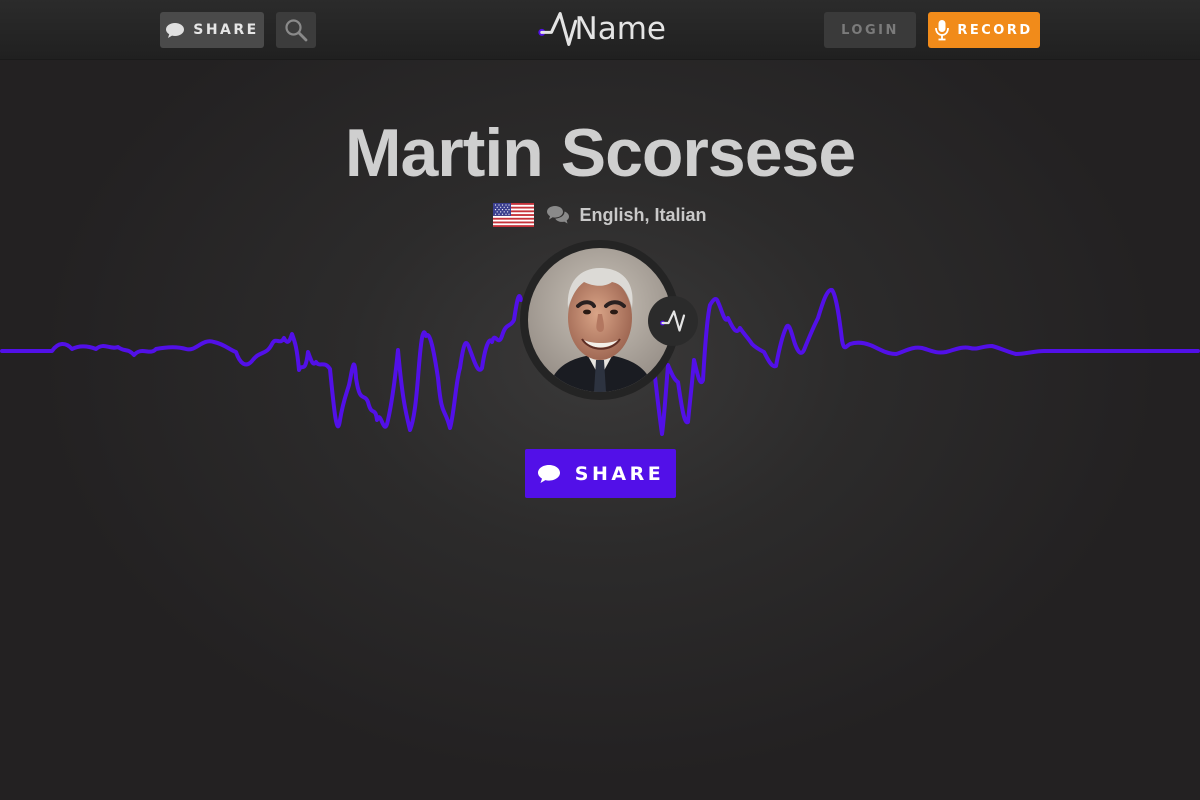 The height and width of the screenshot is (800, 1200). I want to click on logo-badge, so click(673, 321).